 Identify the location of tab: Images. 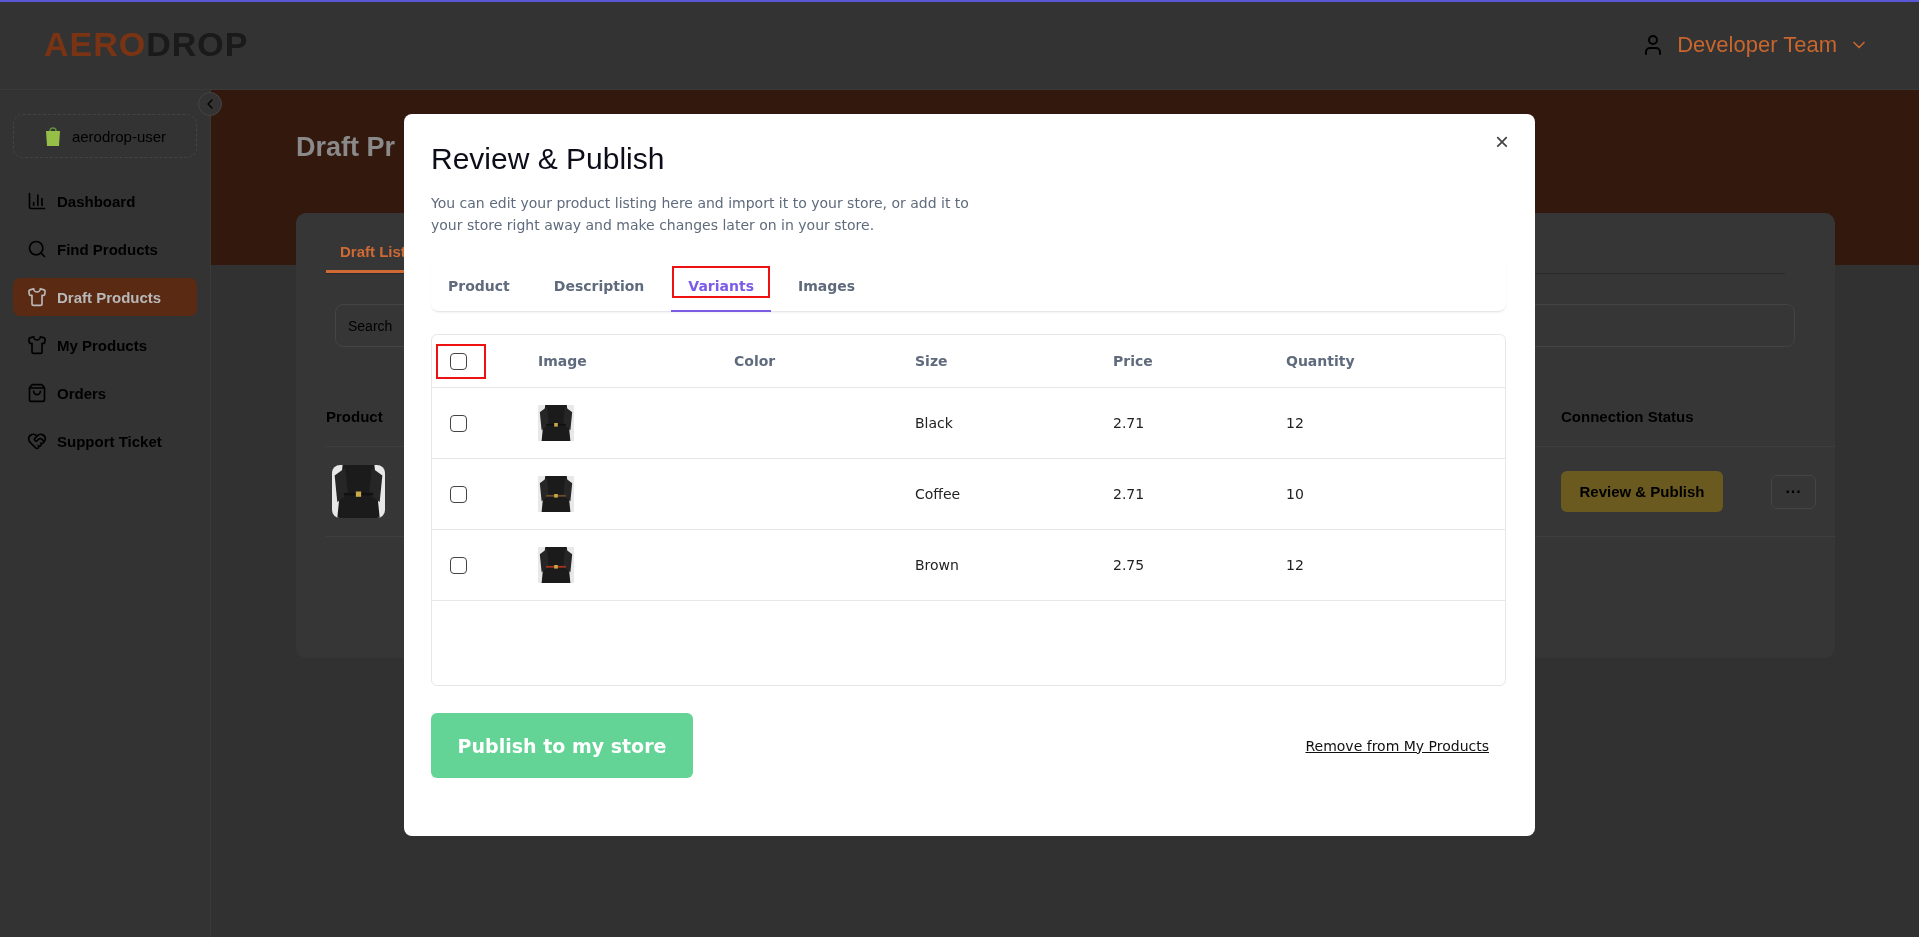
(827, 287).